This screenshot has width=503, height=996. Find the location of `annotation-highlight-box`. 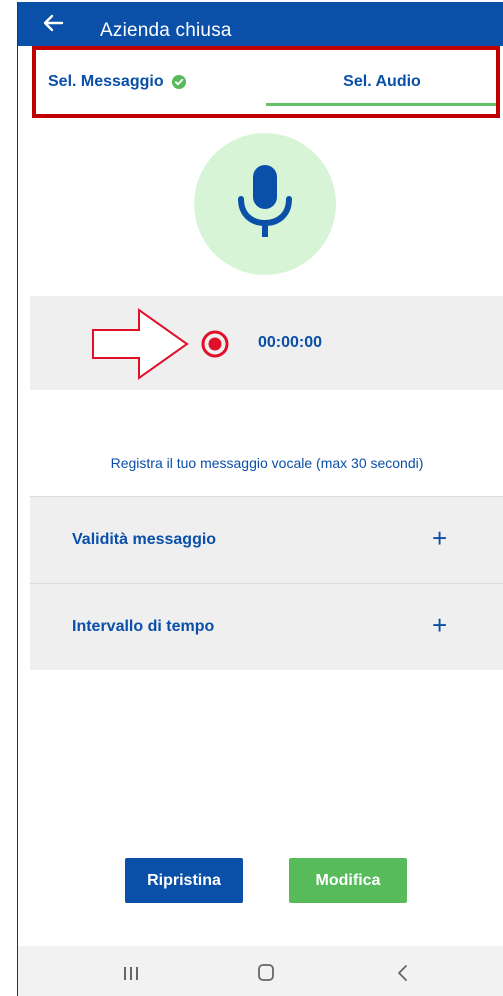

annotation-highlight-box is located at coordinates (266, 82).